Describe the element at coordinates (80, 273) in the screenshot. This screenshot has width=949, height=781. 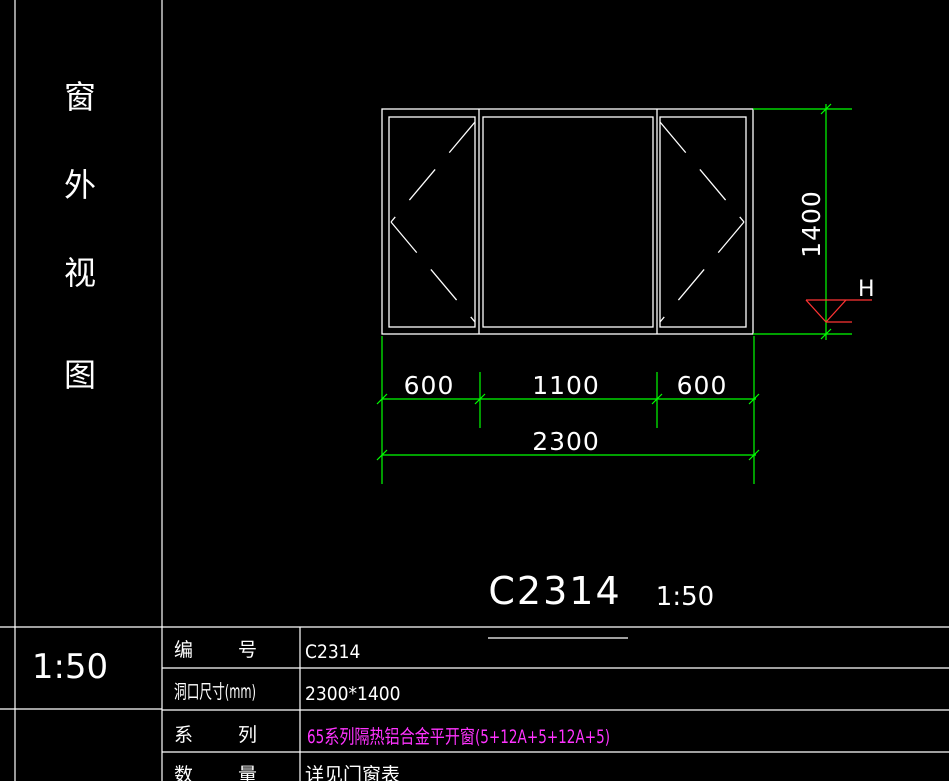
I see `side-title-char: 视` at that location.